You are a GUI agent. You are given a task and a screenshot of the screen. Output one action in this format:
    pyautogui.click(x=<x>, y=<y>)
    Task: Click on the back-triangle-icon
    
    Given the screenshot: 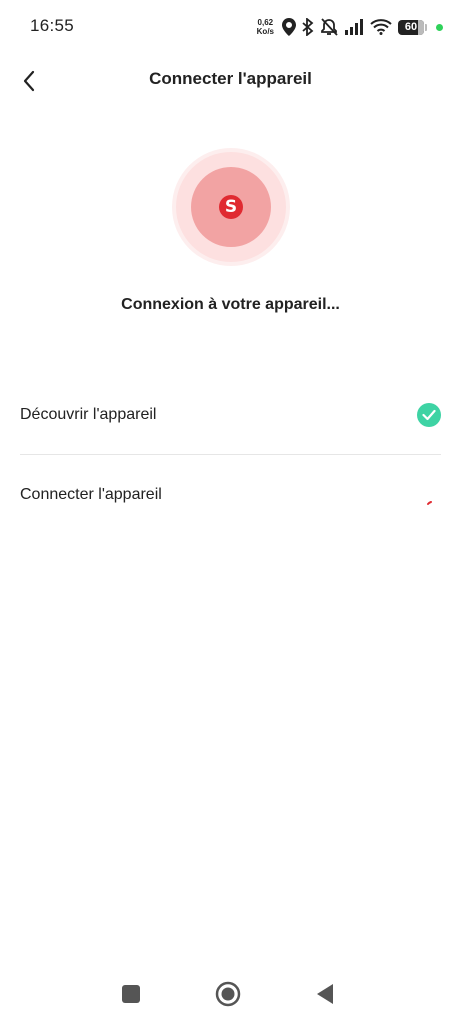 What is the action you would take?
    pyautogui.click(x=325, y=994)
    